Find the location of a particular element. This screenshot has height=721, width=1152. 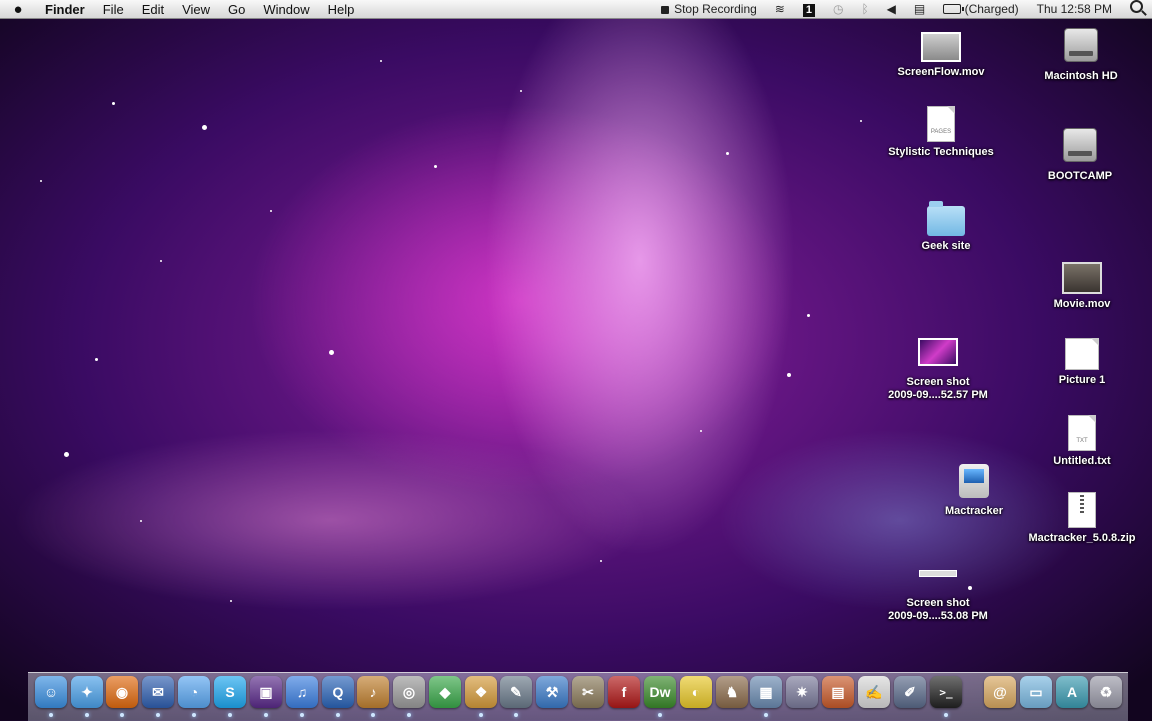

wifi-icon: ≋ is located at coordinates (780, 9).